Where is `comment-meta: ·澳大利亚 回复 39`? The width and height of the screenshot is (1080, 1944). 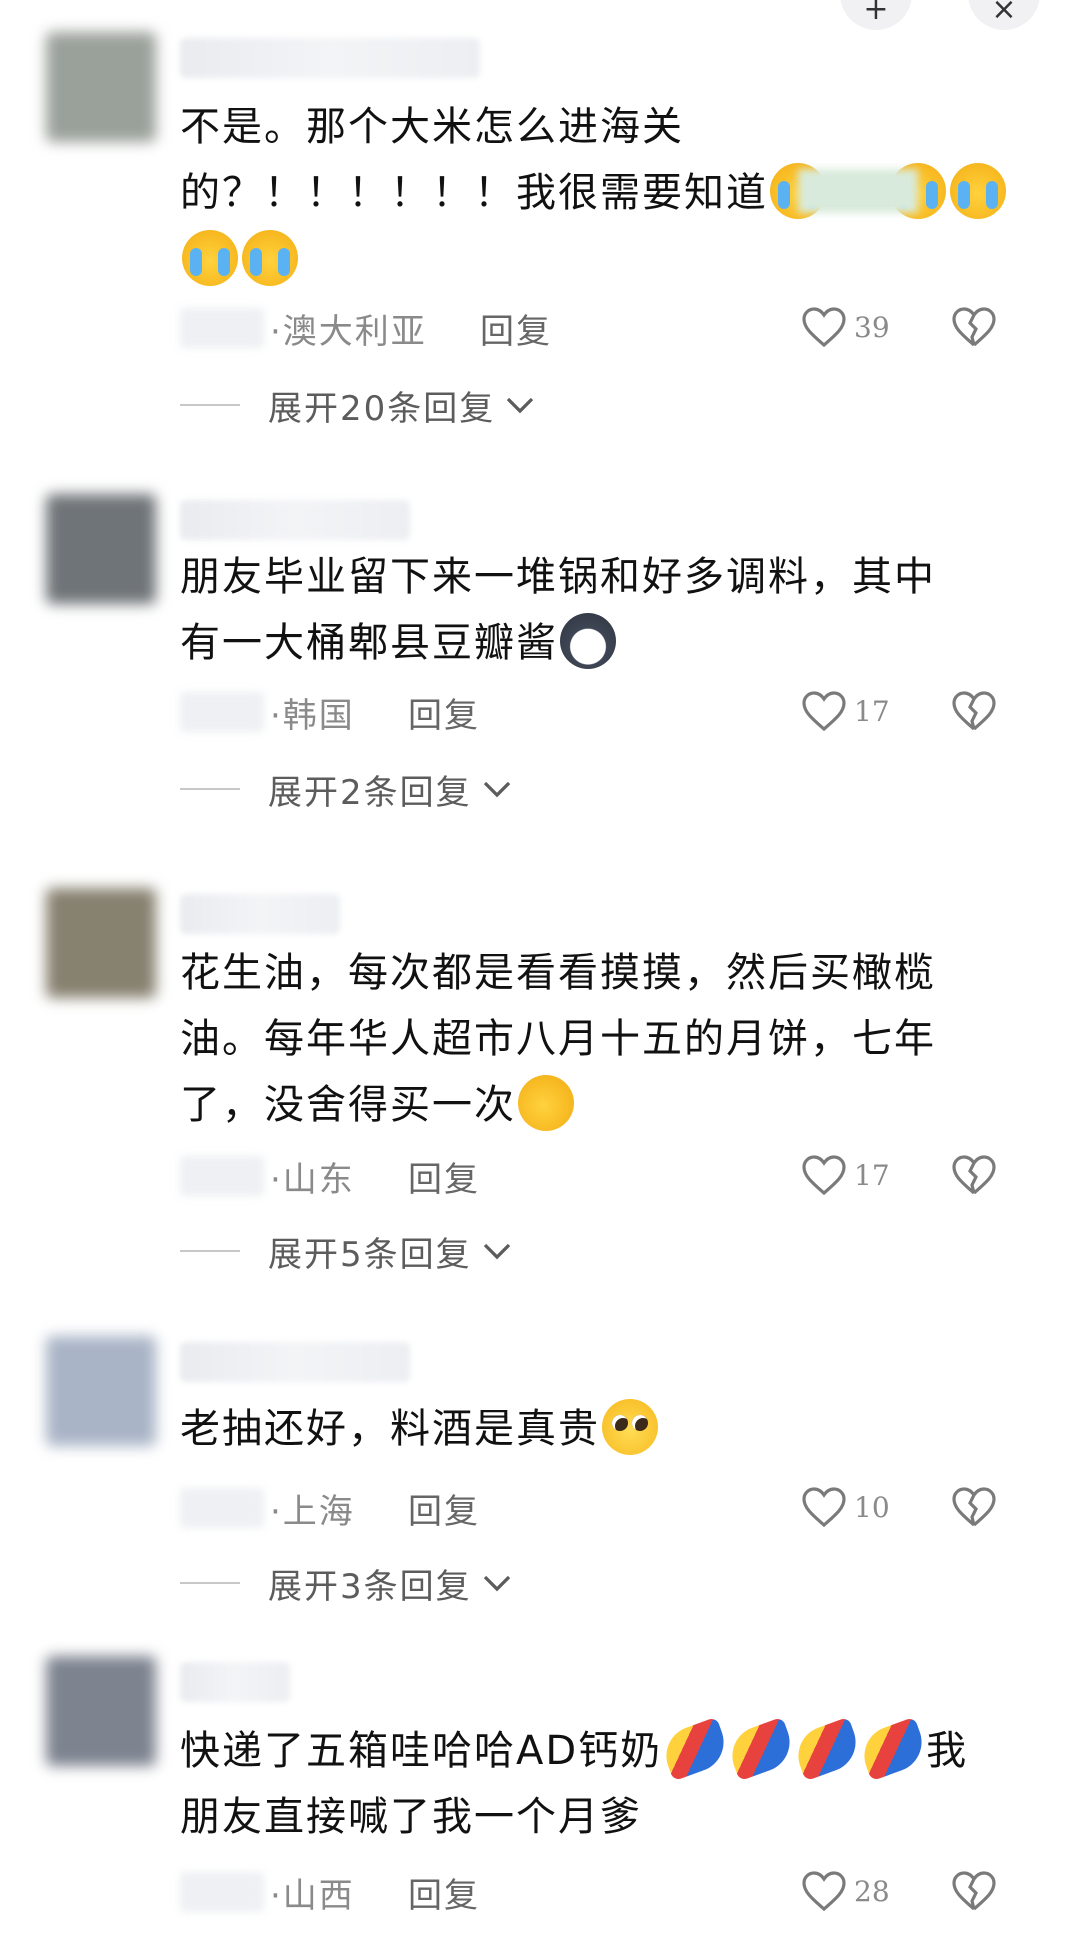 comment-meta: ·澳大利亚 回复 39 is located at coordinates (610, 328).